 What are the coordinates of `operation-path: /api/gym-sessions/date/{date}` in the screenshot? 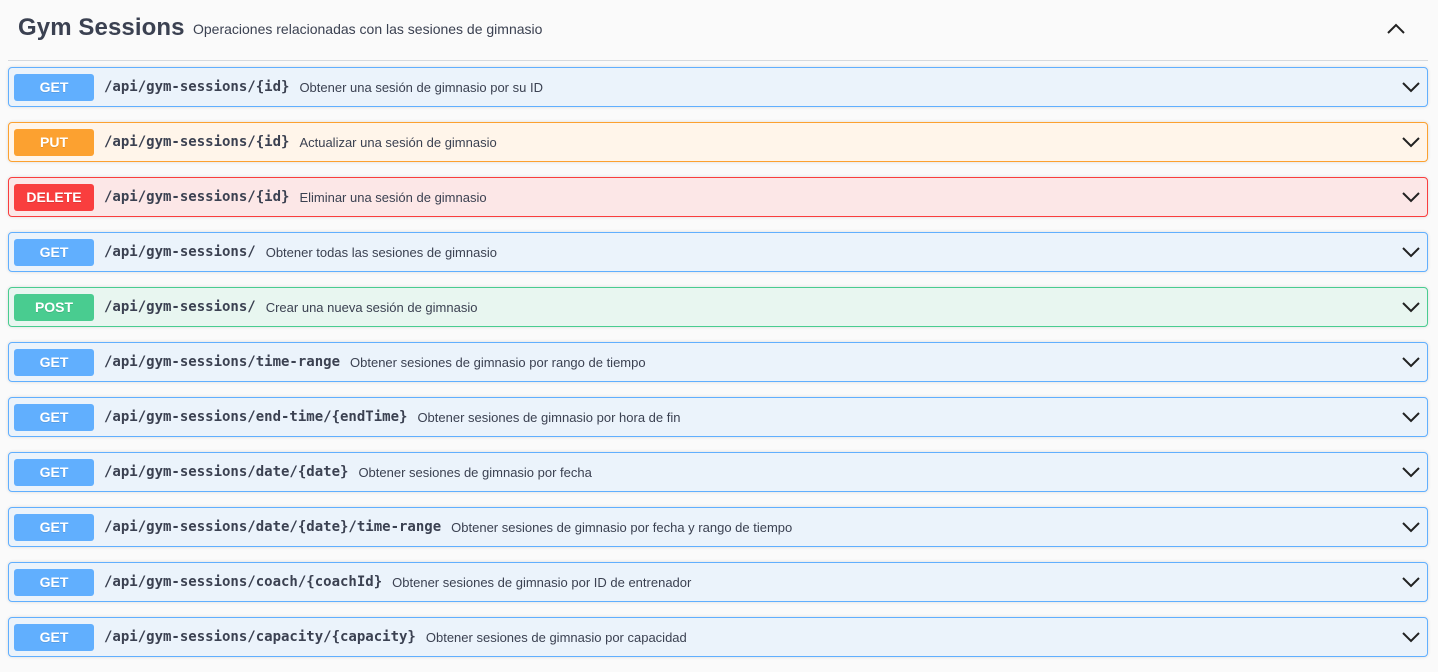 It's located at (226, 472).